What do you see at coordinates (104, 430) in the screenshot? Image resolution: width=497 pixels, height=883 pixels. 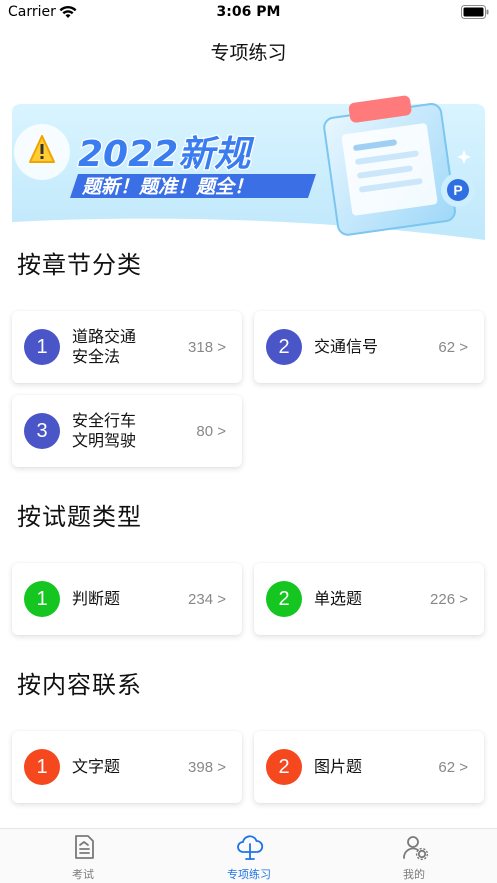 I see `item-label: 安全行车 文明驾驶` at bounding box center [104, 430].